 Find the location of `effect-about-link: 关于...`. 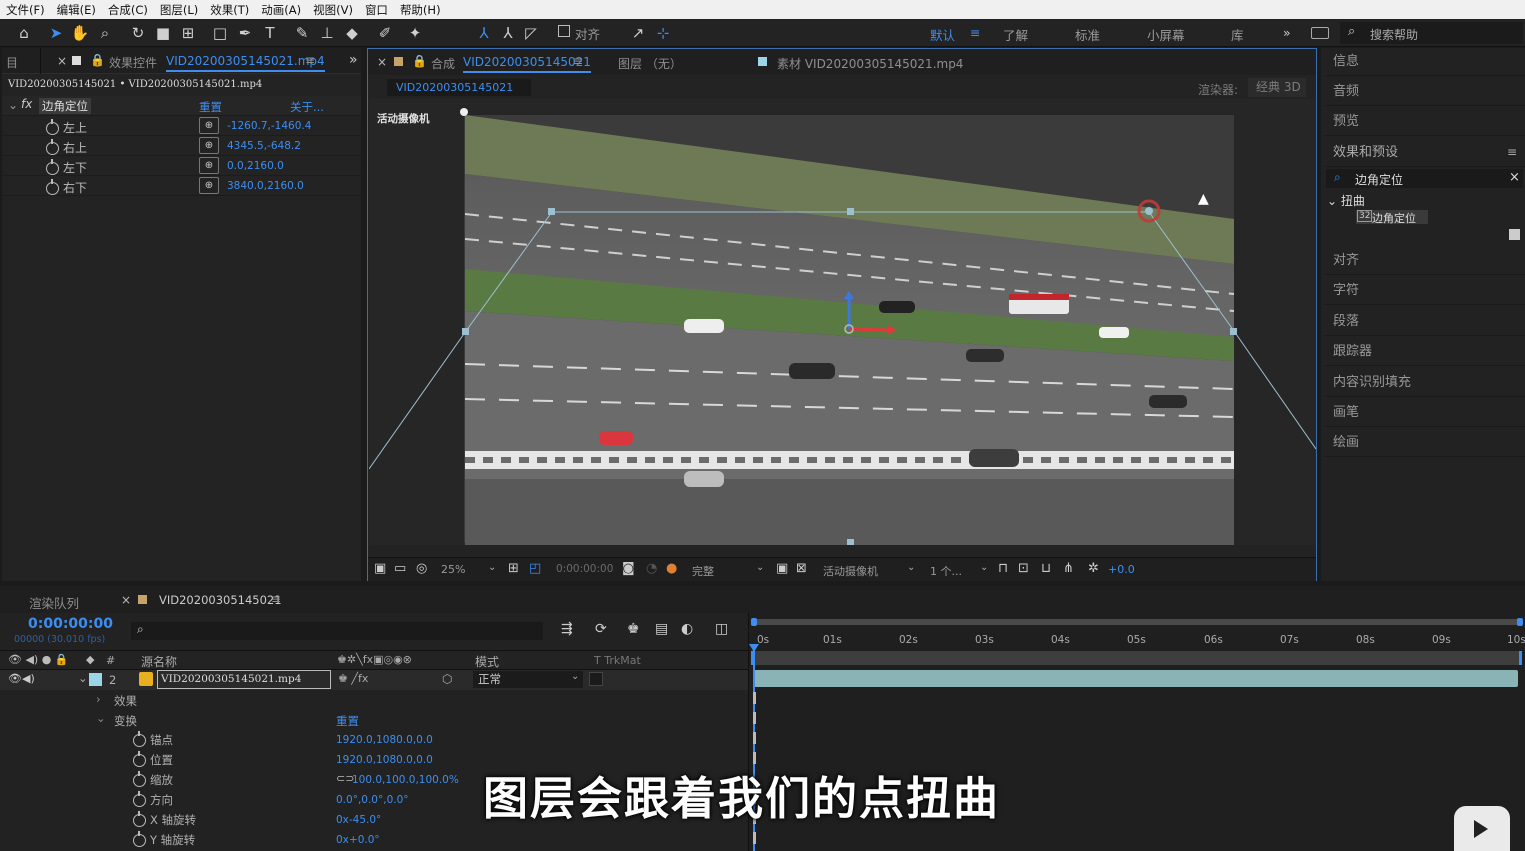

effect-about-link: 关于... is located at coordinates (307, 107).